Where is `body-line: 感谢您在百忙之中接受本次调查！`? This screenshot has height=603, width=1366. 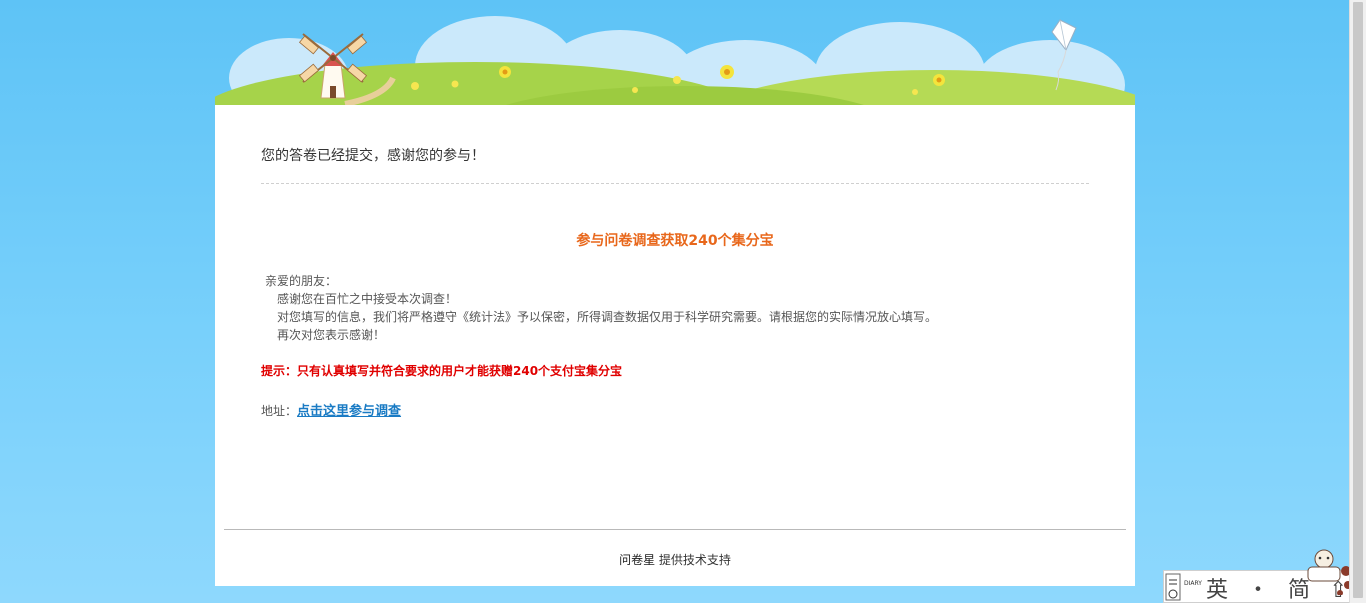 body-line: 感谢您在百忙之中接受本次调查！ is located at coordinates (367, 299).